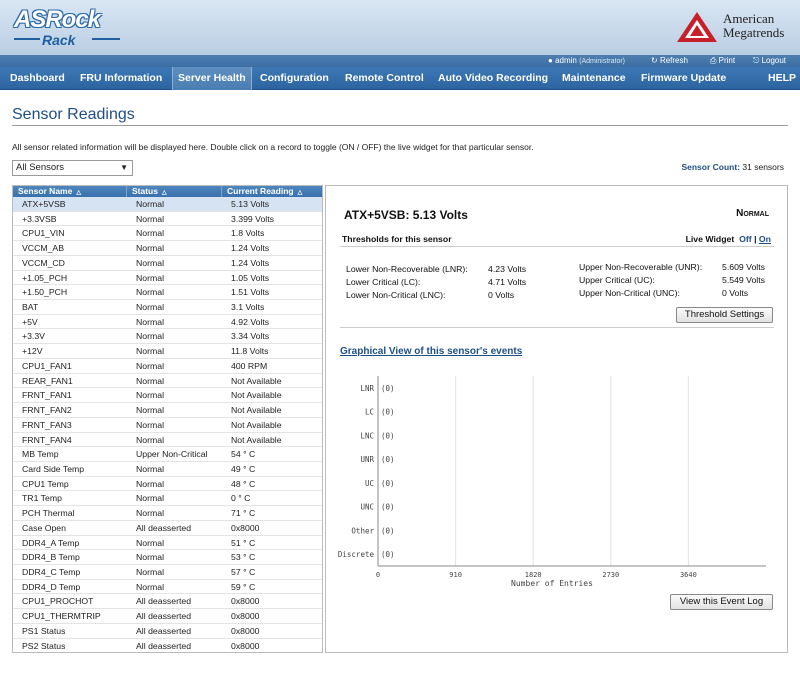 The width and height of the screenshot is (800, 676). What do you see at coordinates (774, 60) in the screenshot?
I see `logout-label: Logout` at bounding box center [774, 60].